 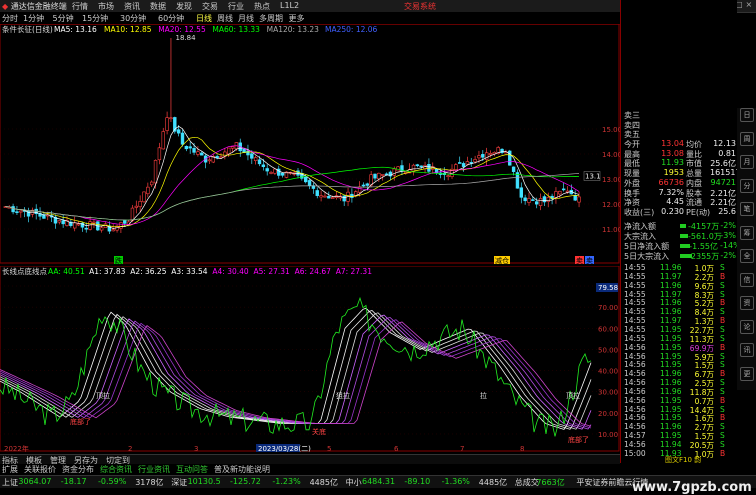 I want to click on quote-value: 12.13, so click(x=724, y=143).